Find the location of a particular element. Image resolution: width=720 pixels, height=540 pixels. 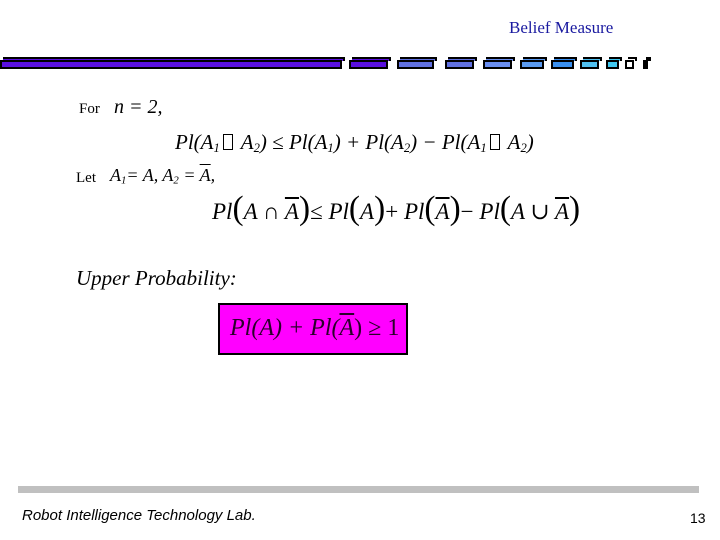

inequality-general: Pl(A1 A2) ≤ Pl(A1) + Pl(A2) − Pl(A1 A2) is located at coordinates (354, 143).